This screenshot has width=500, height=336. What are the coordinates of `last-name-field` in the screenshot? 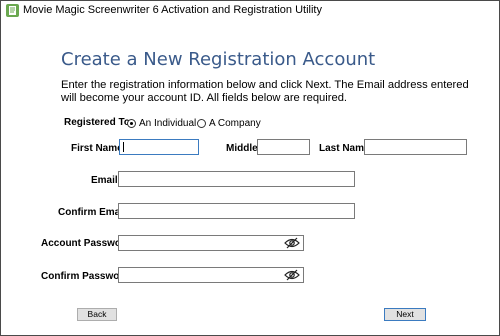 It's located at (415, 147).